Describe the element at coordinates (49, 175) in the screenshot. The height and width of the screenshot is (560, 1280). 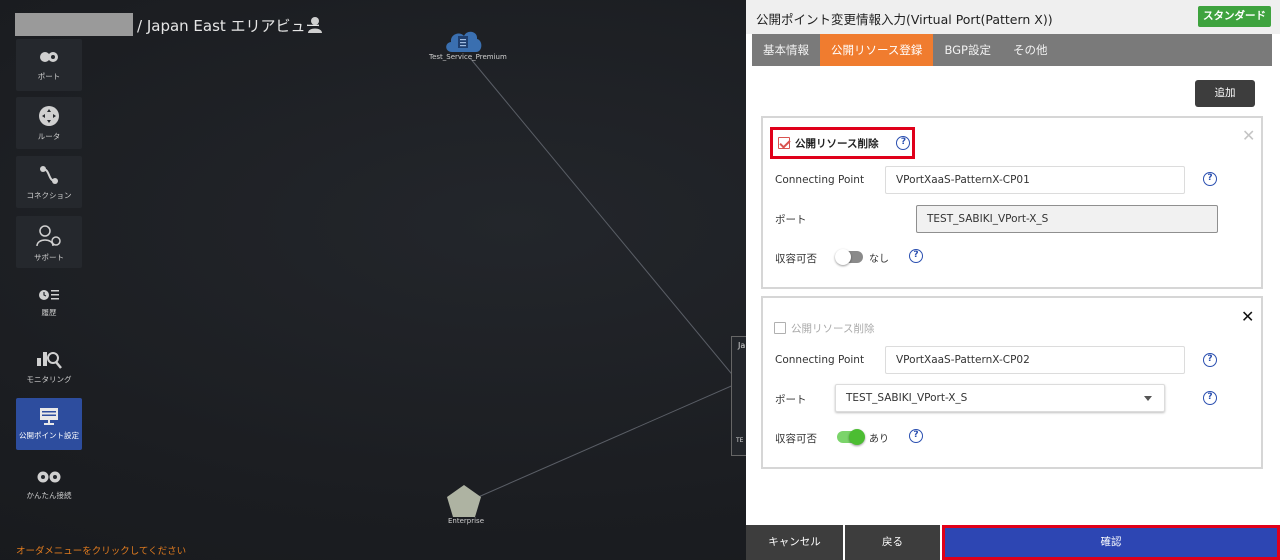
I see `connection-icon` at that location.